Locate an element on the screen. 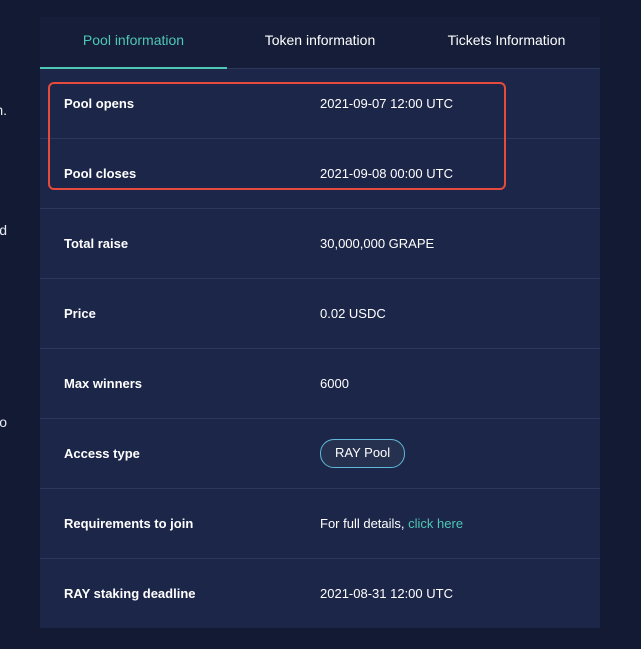 This screenshot has height=649, width=641. access-type-badge: RAY Pool is located at coordinates (363, 453).